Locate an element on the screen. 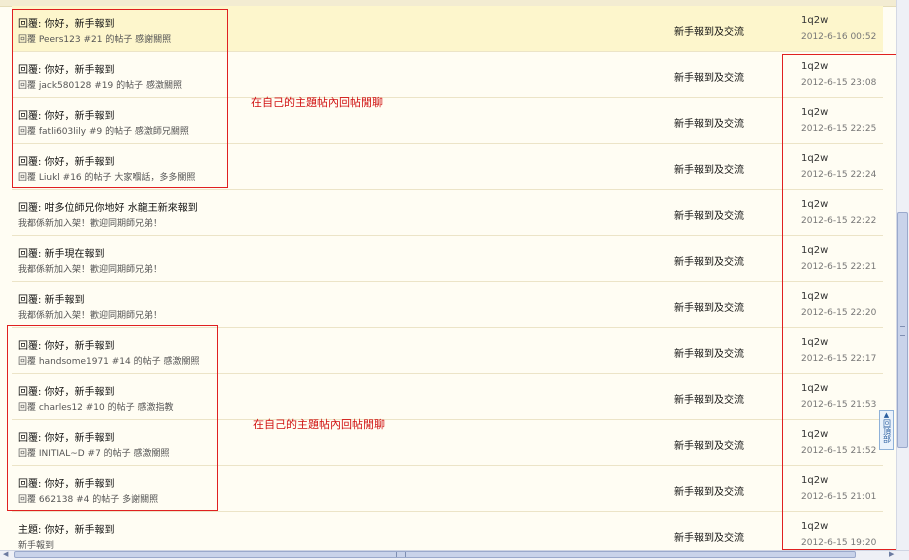  post-time: 2012-6-15 22:25 is located at coordinates (839, 129).